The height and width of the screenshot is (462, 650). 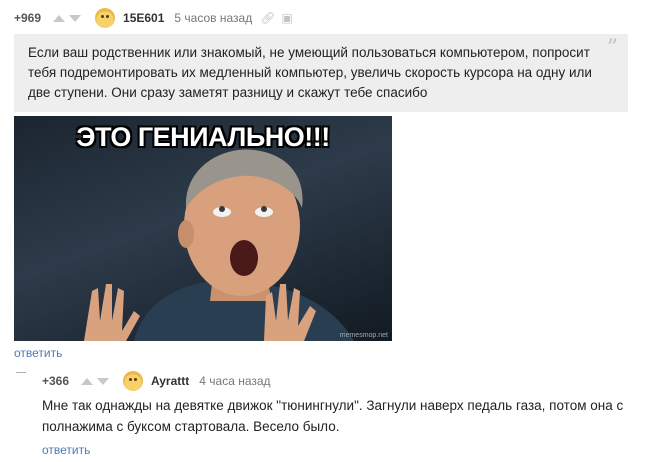 I want to click on reply-author: Ayrattt, so click(x=170, y=381).